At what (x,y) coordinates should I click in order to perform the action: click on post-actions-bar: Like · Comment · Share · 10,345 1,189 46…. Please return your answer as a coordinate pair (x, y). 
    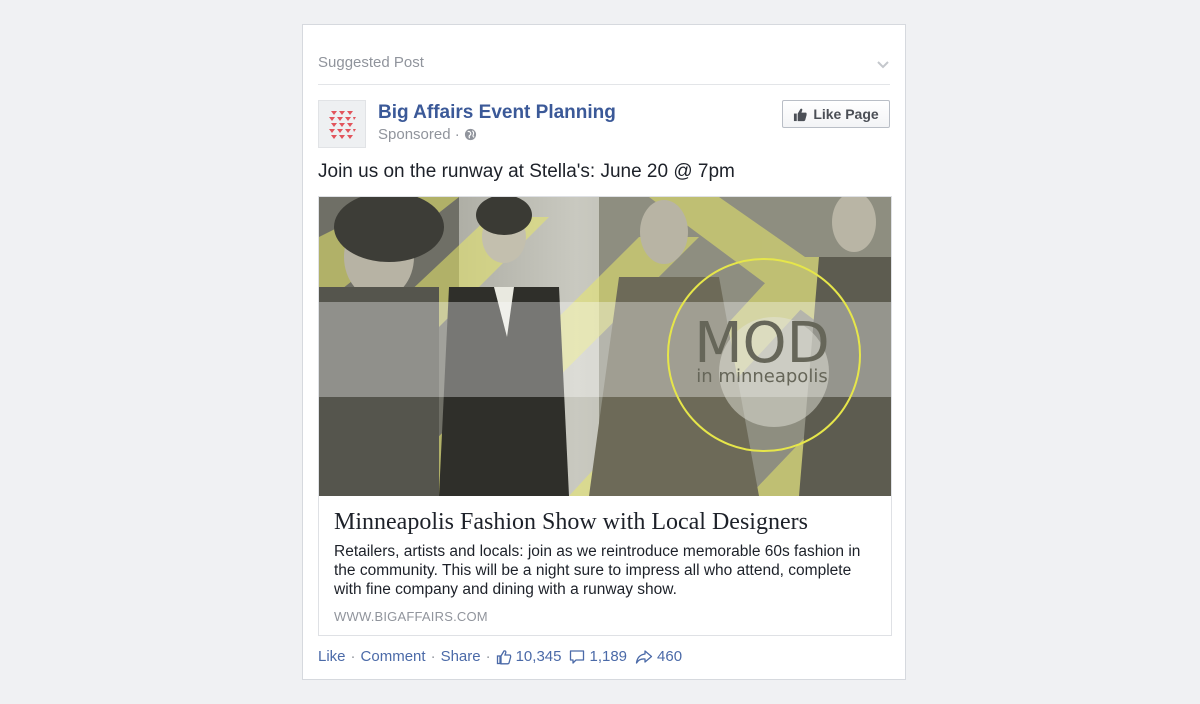
    Looking at the image, I should click on (504, 656).